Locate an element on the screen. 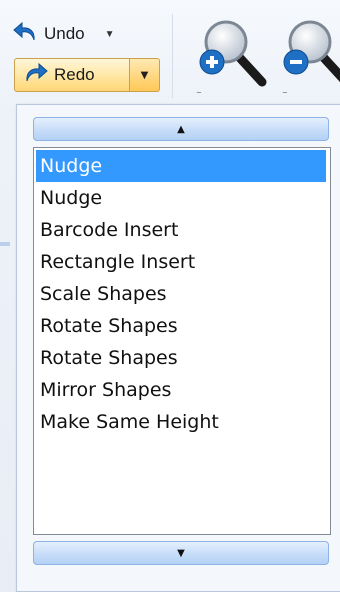 The image size is (340, 592). chevron-down-icon: ▼ is located at coordinates (181, 553).